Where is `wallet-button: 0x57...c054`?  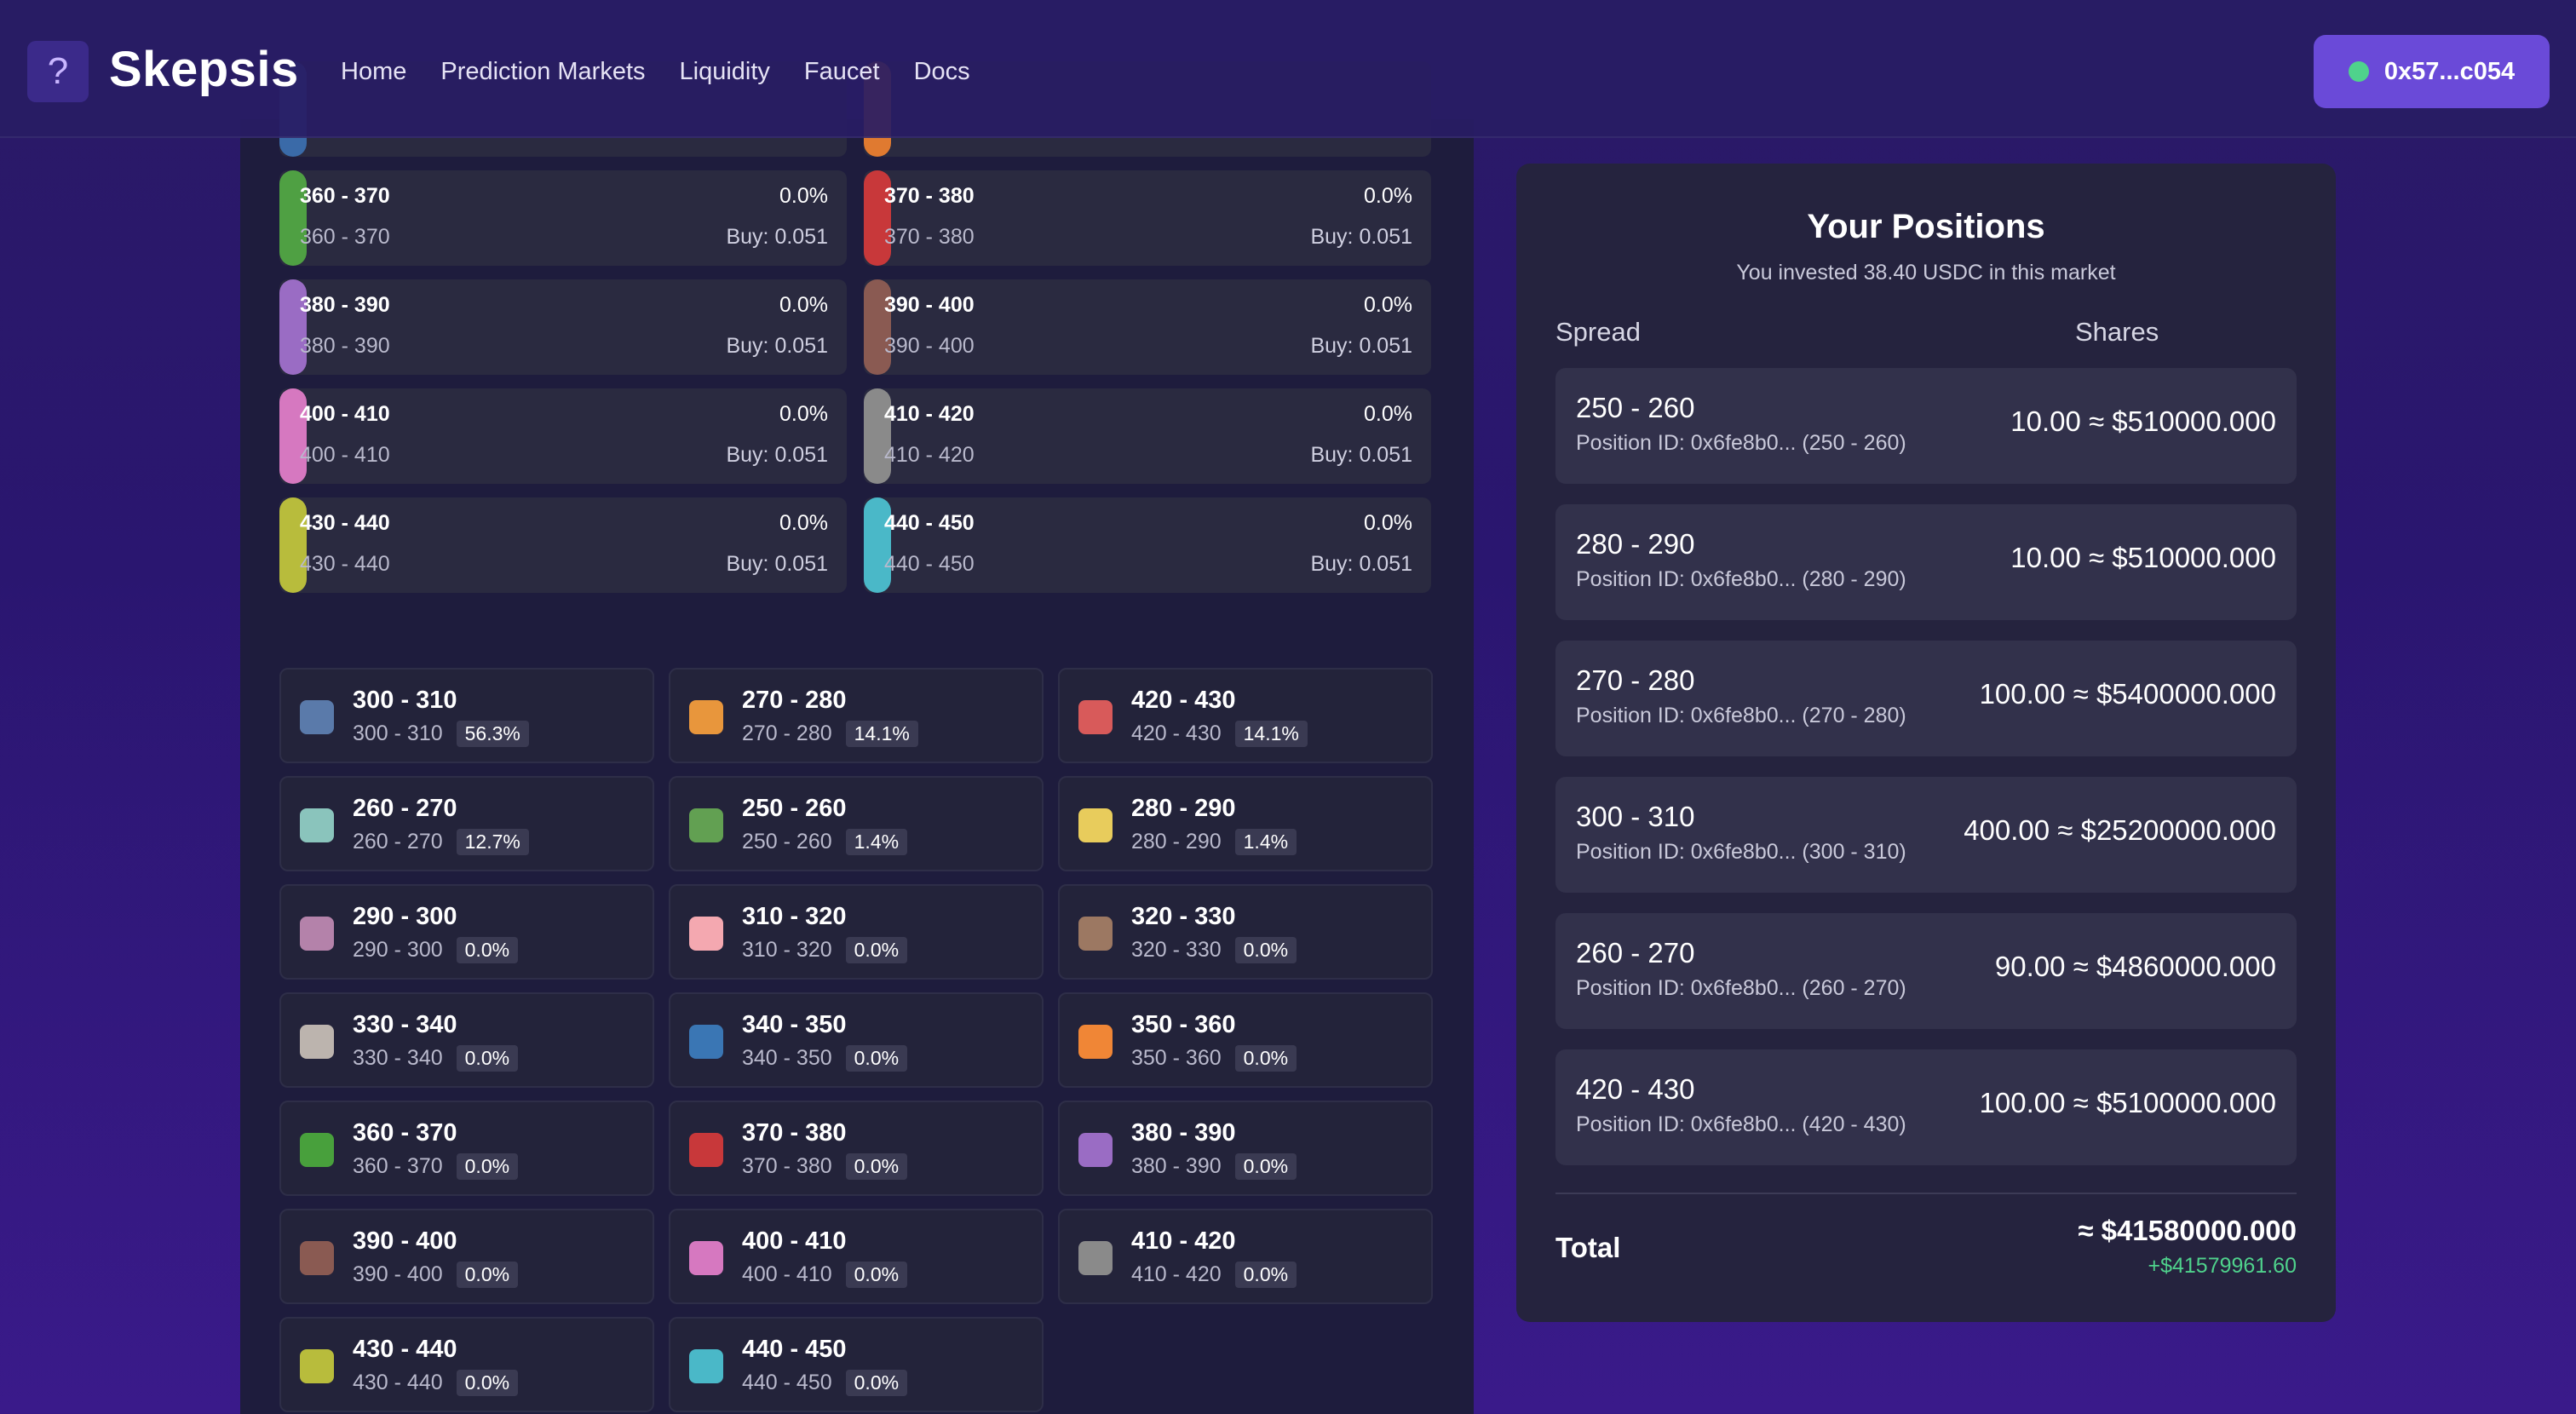 wallet-button: 0x57...c054 is located at coordinates (2432, 71).